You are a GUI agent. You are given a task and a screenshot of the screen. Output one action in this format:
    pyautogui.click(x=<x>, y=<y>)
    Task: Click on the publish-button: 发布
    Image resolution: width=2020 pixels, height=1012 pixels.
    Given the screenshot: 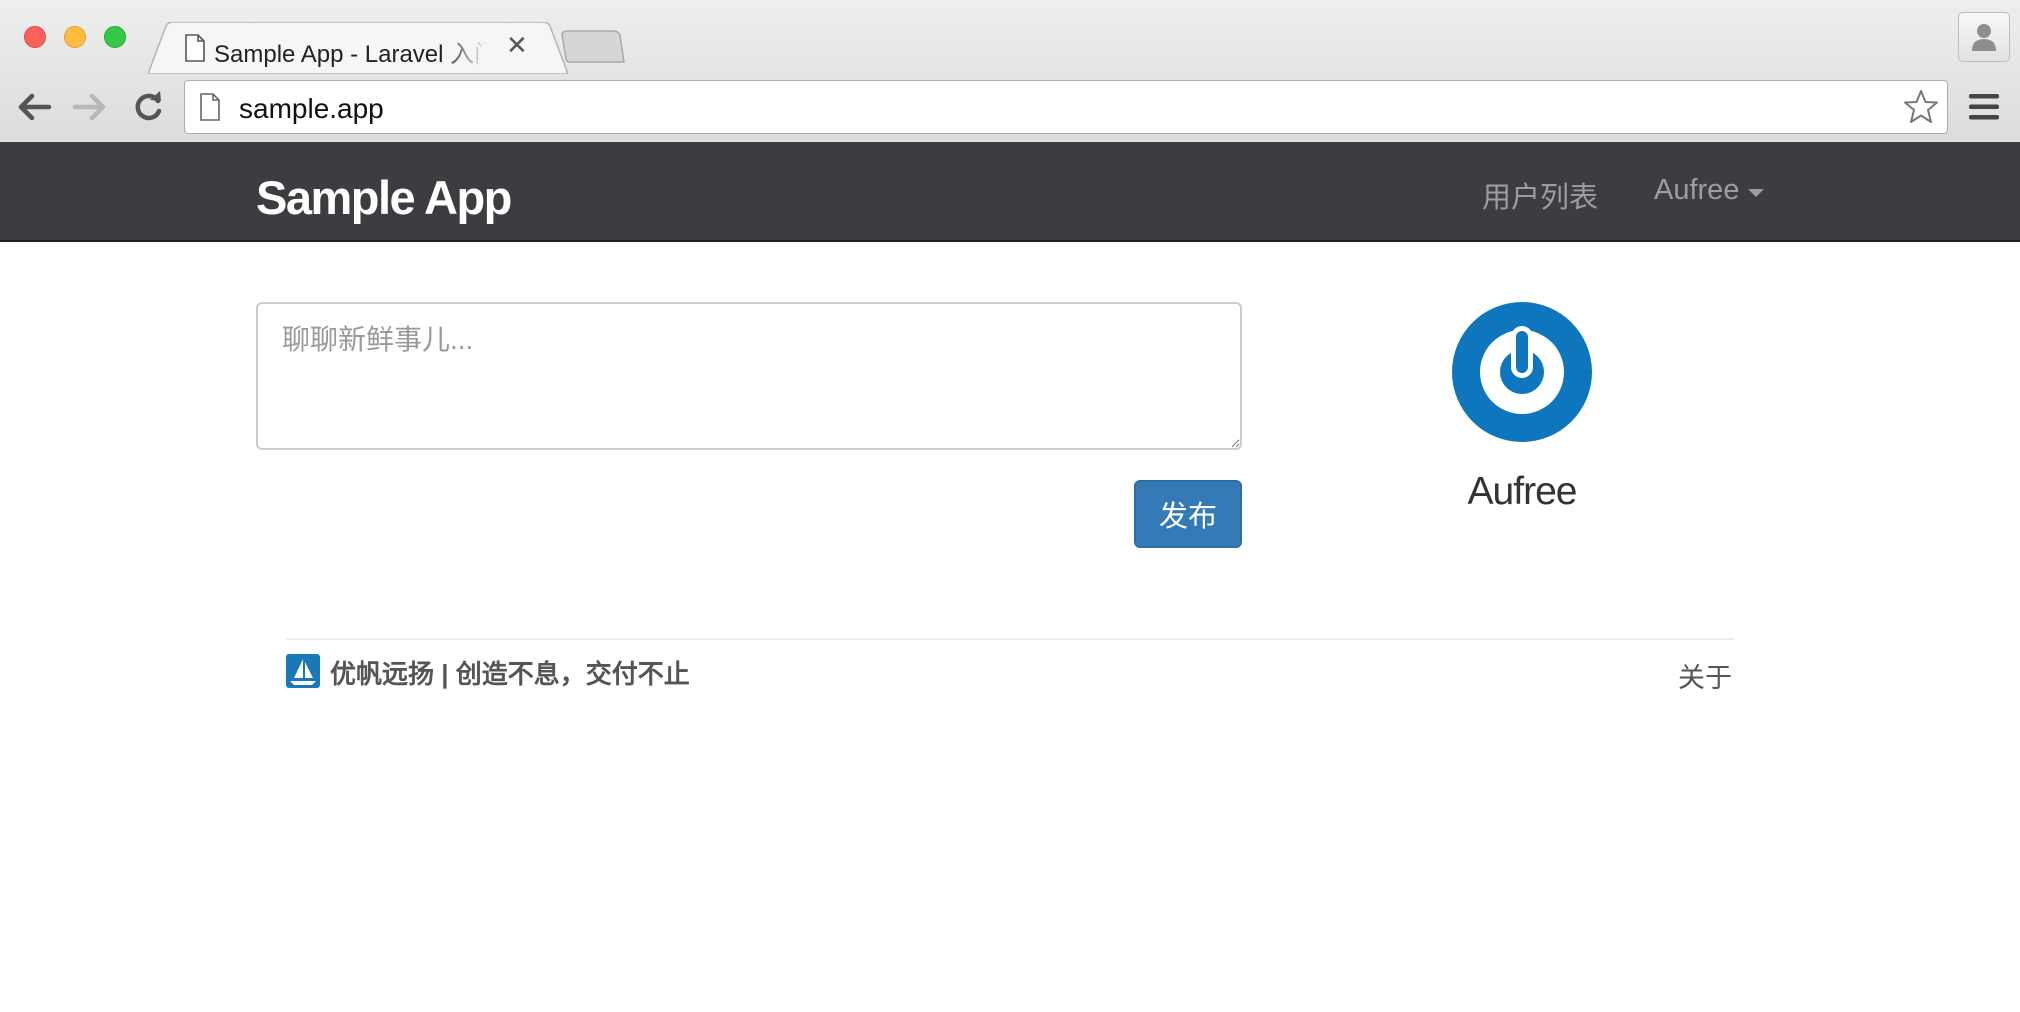 What is the action you would take?
    pyautogui.click(x=1188, y=514)
    